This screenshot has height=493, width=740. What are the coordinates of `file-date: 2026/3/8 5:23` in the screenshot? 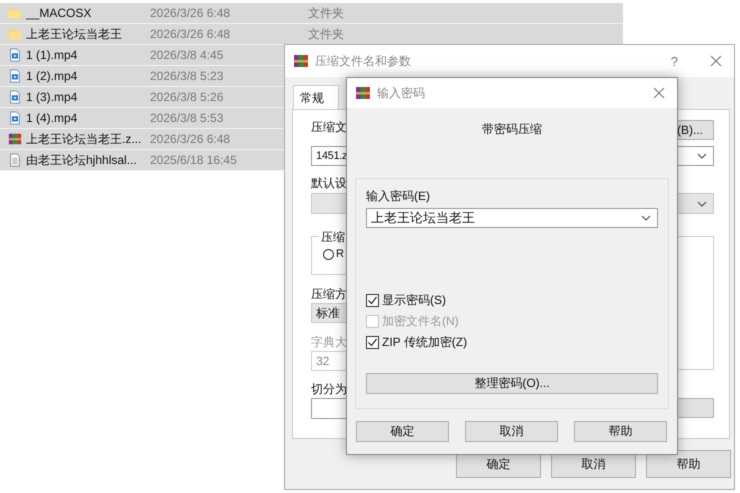 It's located at (187, 76).